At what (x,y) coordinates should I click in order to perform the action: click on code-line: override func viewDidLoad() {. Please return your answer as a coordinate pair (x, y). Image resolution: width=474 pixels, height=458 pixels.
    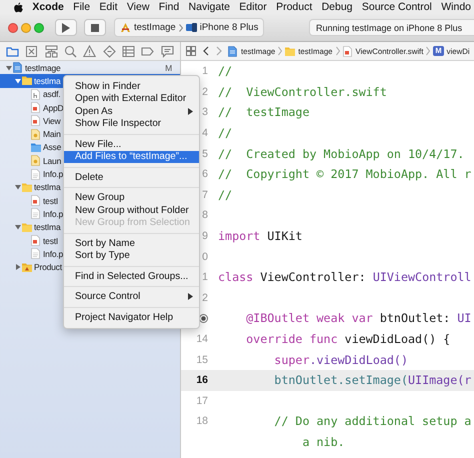
    Looking at the image, I should click on (347, 339).